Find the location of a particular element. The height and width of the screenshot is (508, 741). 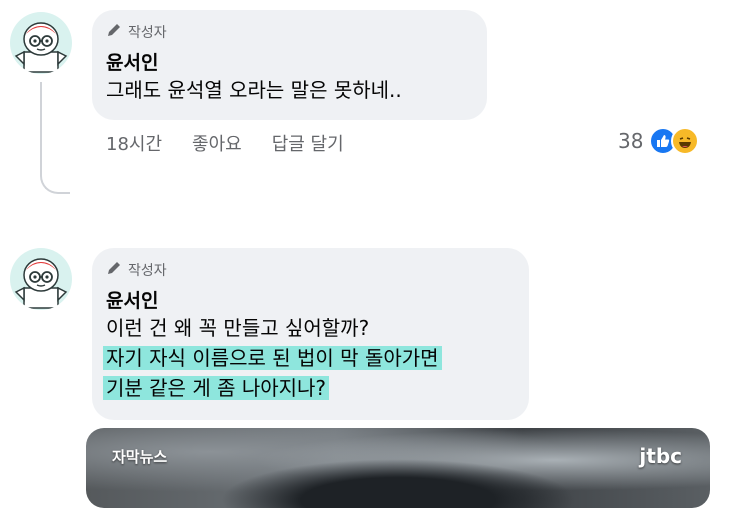

thread-connector is located at coordinates (55, 138).